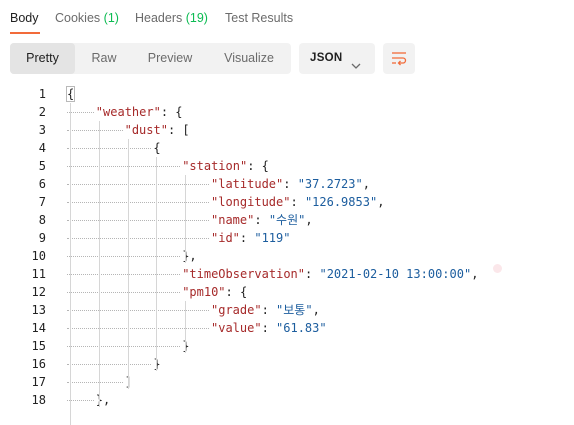 This screenshot has width=574, height=425. I want to click on code-text: "station": {, so click(225, 166).